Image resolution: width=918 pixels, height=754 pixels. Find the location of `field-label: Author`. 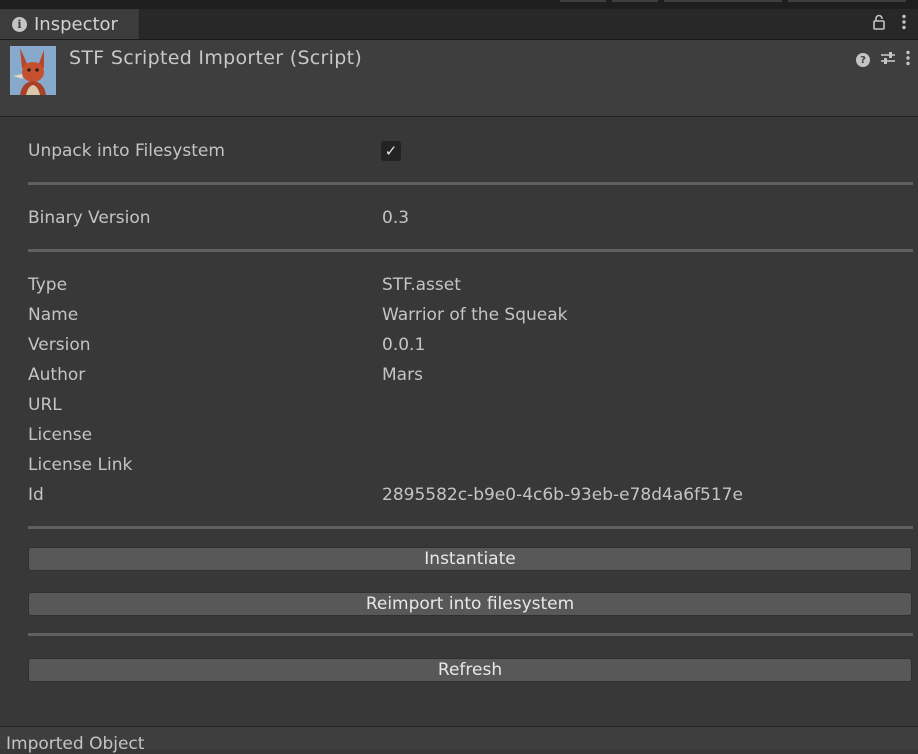

field-label: Author is located at coordinates (57, 375).